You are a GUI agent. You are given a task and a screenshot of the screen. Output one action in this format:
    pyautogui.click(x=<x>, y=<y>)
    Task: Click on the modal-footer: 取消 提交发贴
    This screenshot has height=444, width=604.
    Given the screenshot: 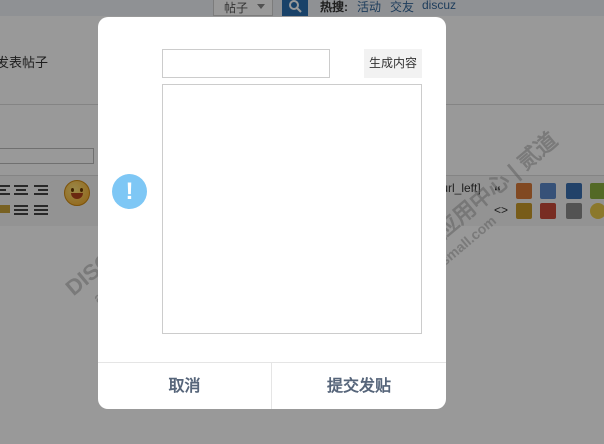 What is the action you would take?
    pyautogui.click(x=272, y=385)
    